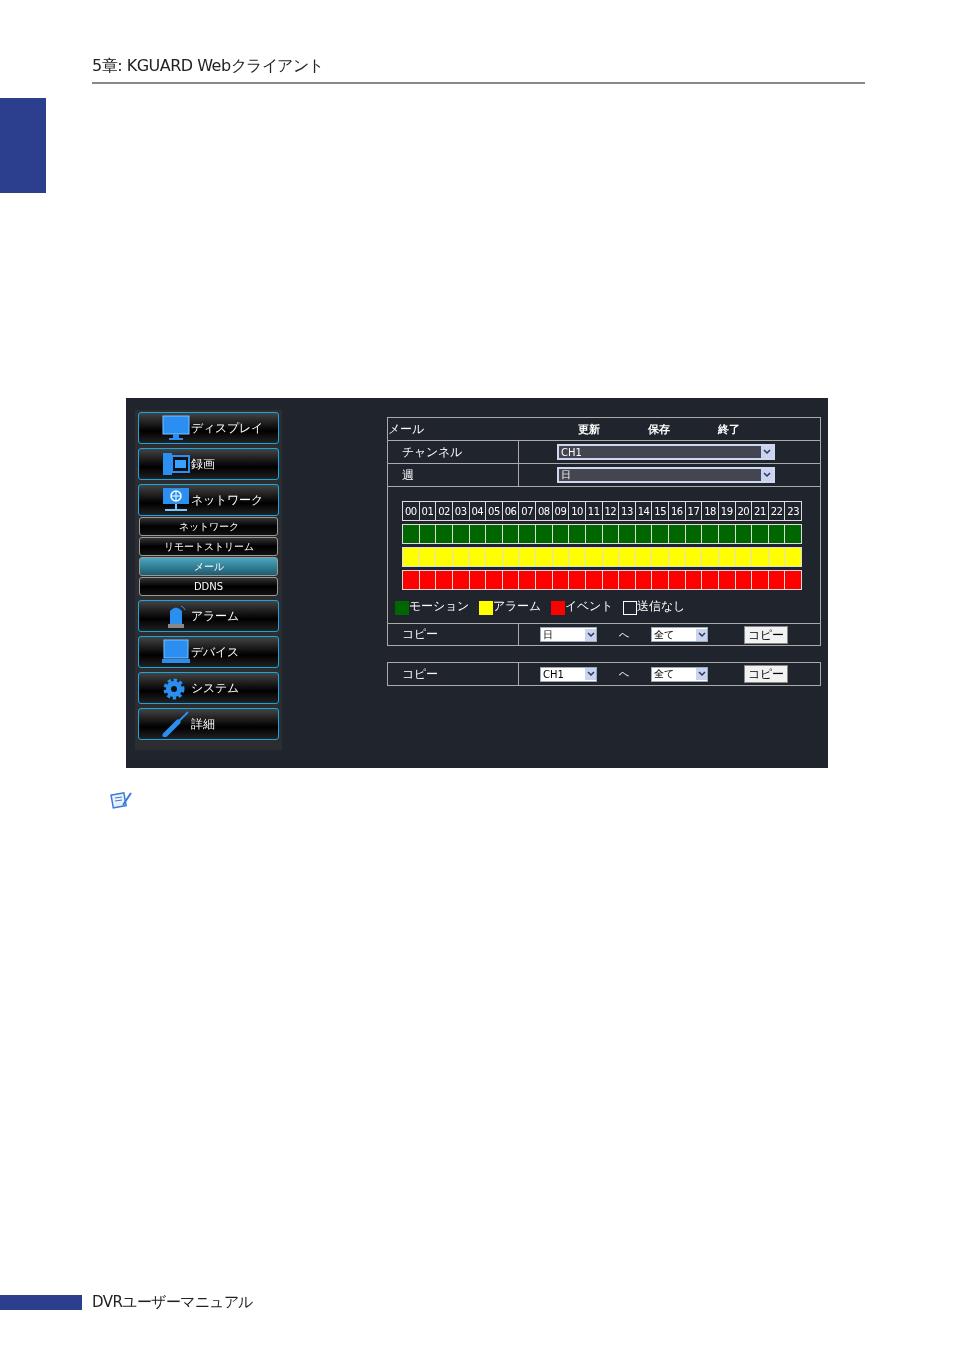 The image size is (954, 1350). What do you see at coordinates (589, 429) in the screenshot?
I see `action-link: 更新` at bounding box center [589, 429].